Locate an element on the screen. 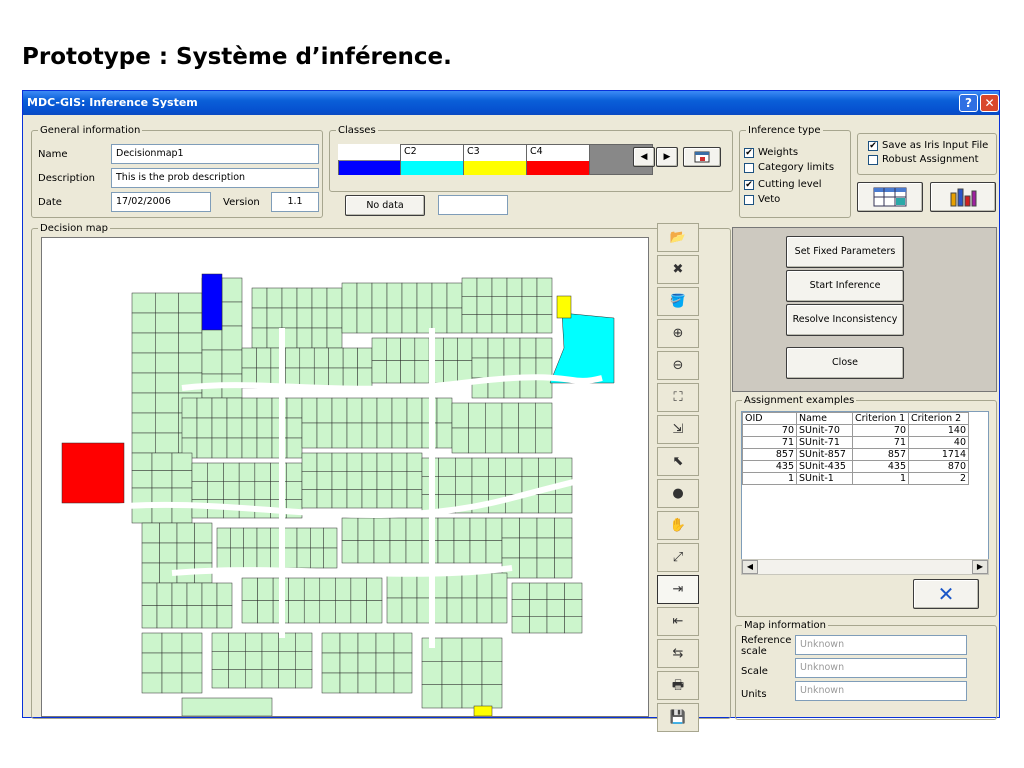 The width and height of the screenshot is (1024, 768). robust-checkbox is located at coordinates (873, 160).